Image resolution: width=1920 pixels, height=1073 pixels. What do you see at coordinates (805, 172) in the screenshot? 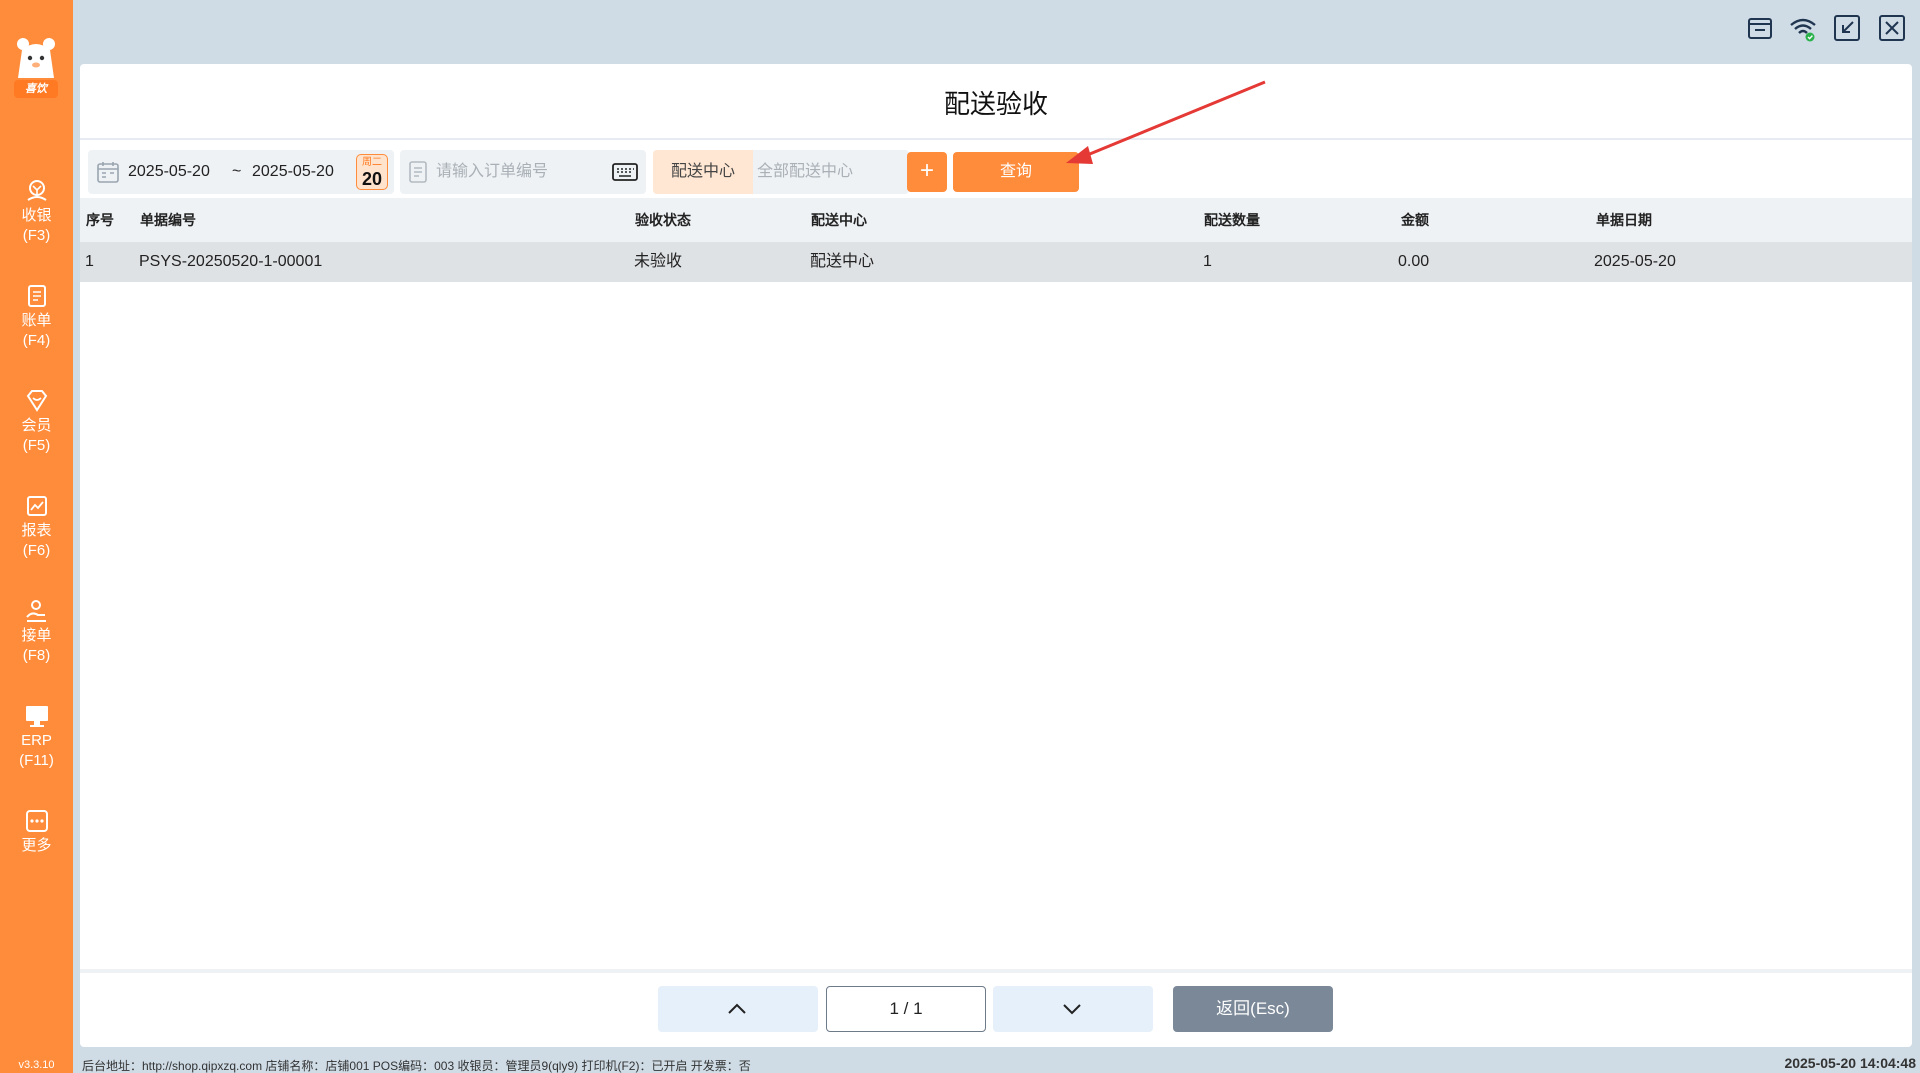
I see `distribution-center-value: 全部配送中心` at bounding box center [805, 172].